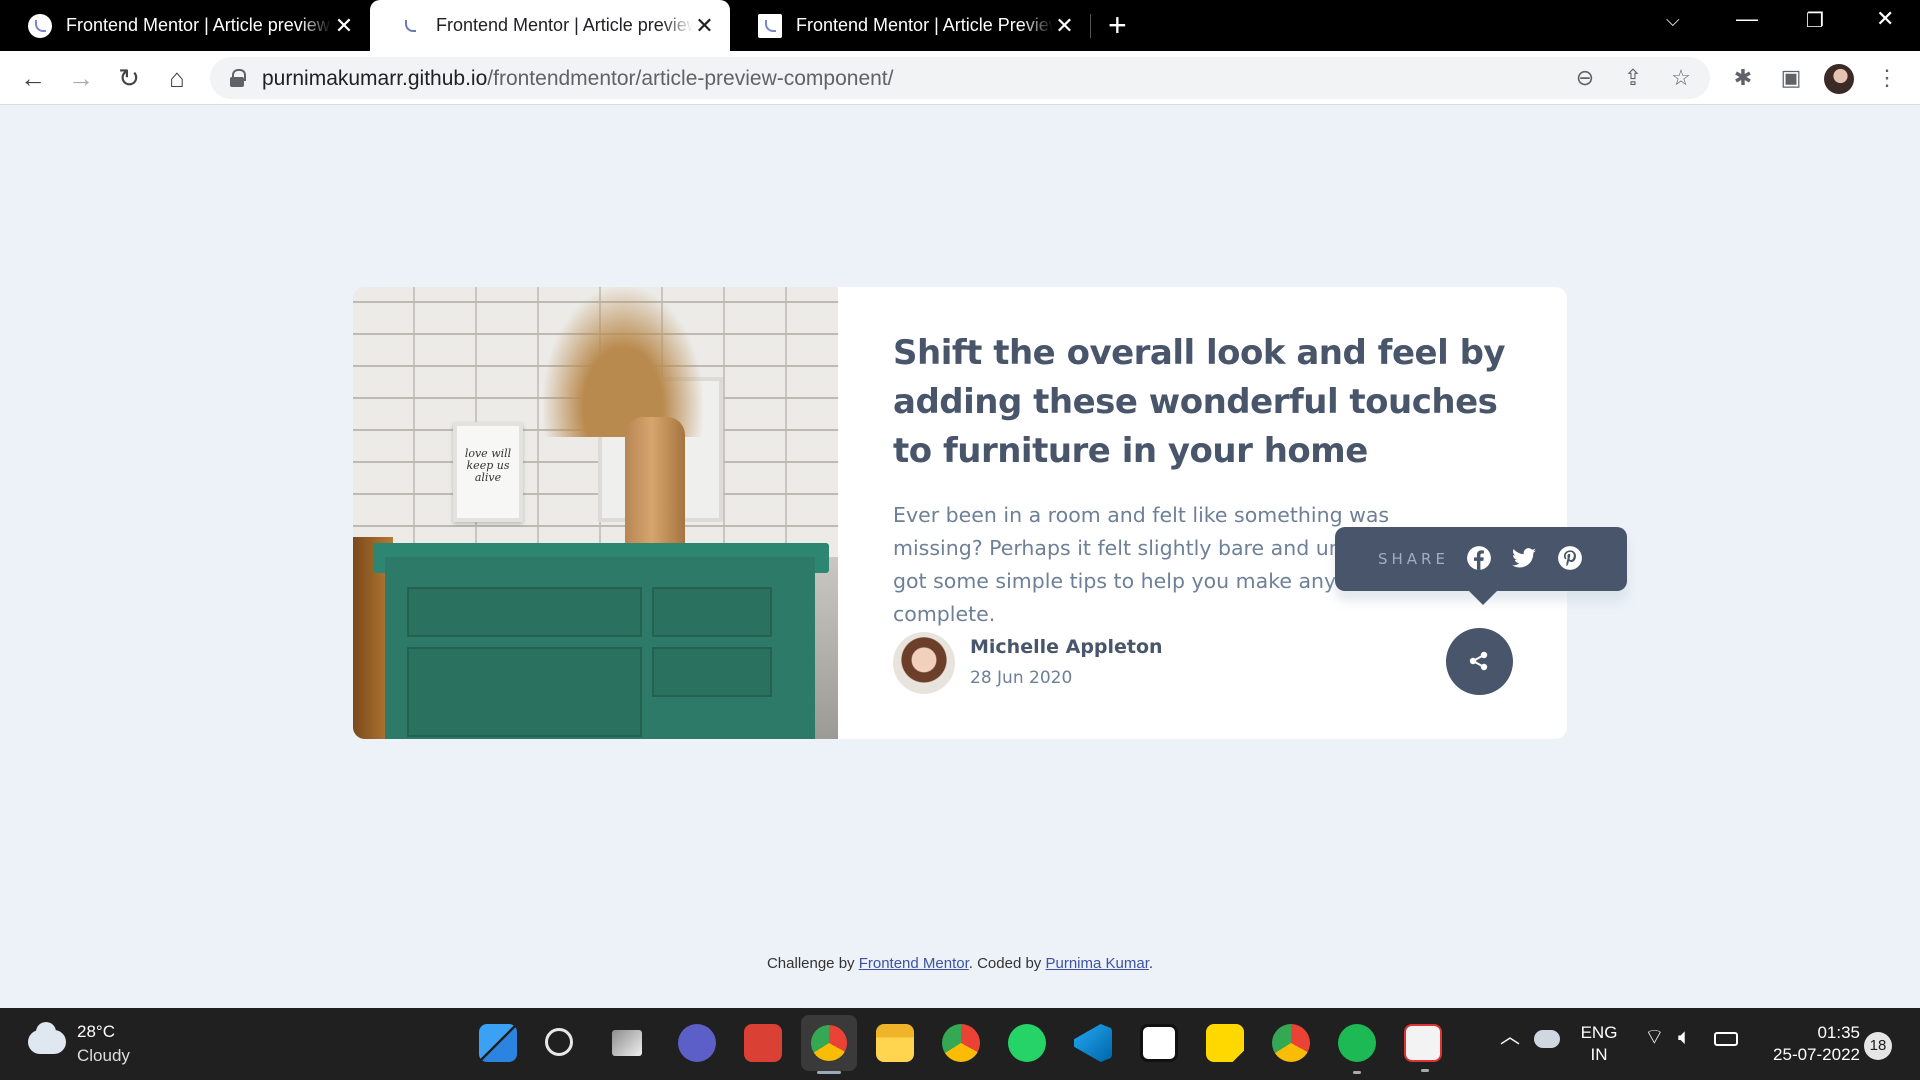 The image size is (1920, 1080). I want to click on teams-chat-icon, so click(697, 1043).